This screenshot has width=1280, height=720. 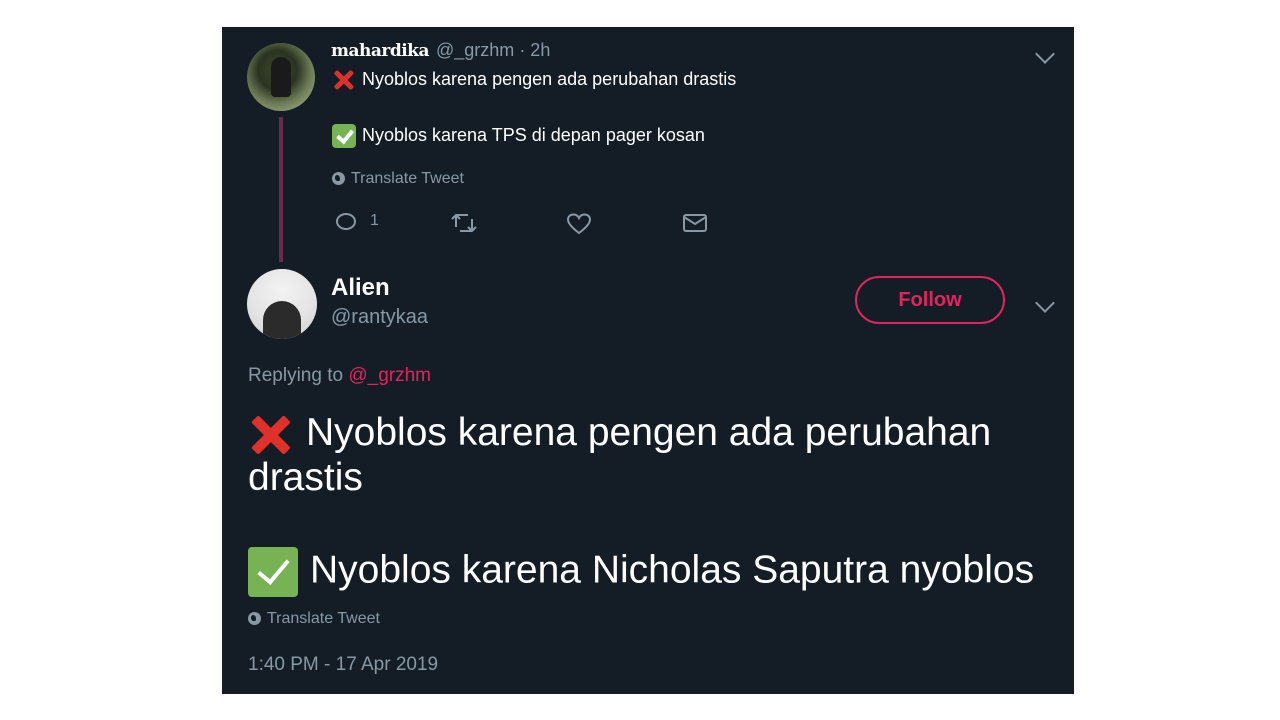 I want to click on reply-tweet-line-1: Nyoblos karena pengen ada perubahan, so click(x=619, y=434).